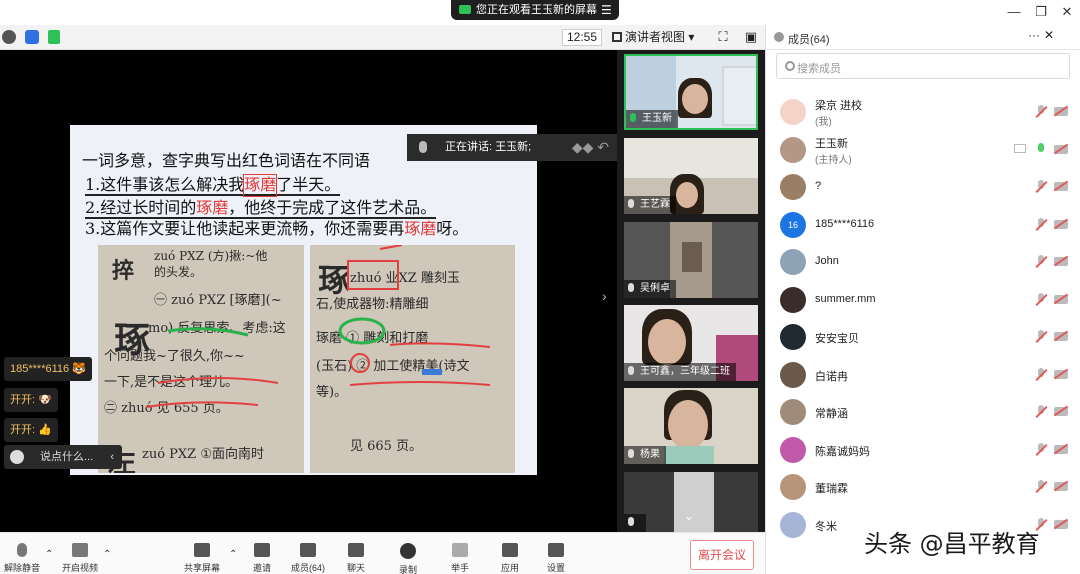 The image size is (1080, 574). Describe the element at coordinates (1067, 12) in the screenshot. I see `close-button: ✕` at that location.